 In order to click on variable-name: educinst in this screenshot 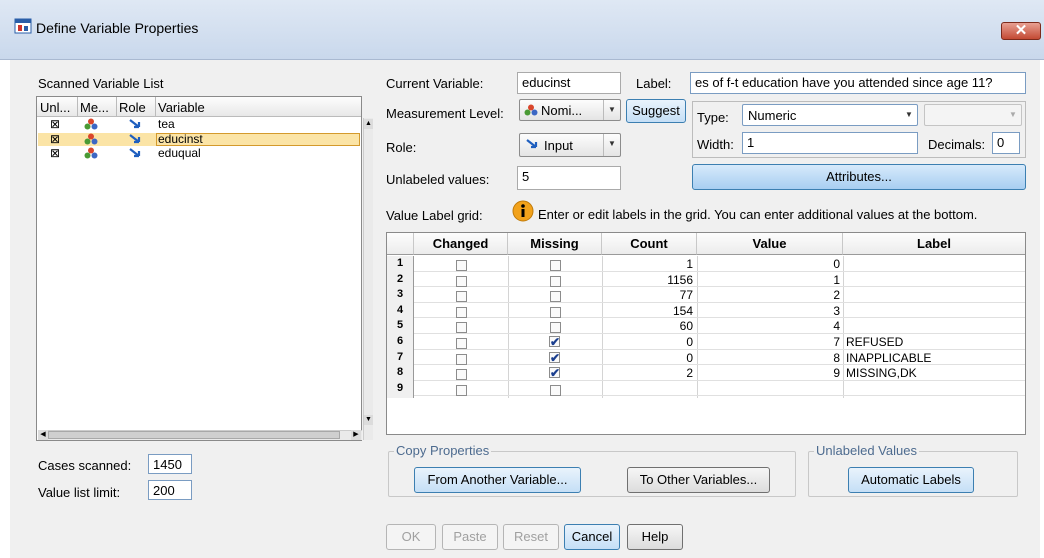, I will do `click(180, 139)`.